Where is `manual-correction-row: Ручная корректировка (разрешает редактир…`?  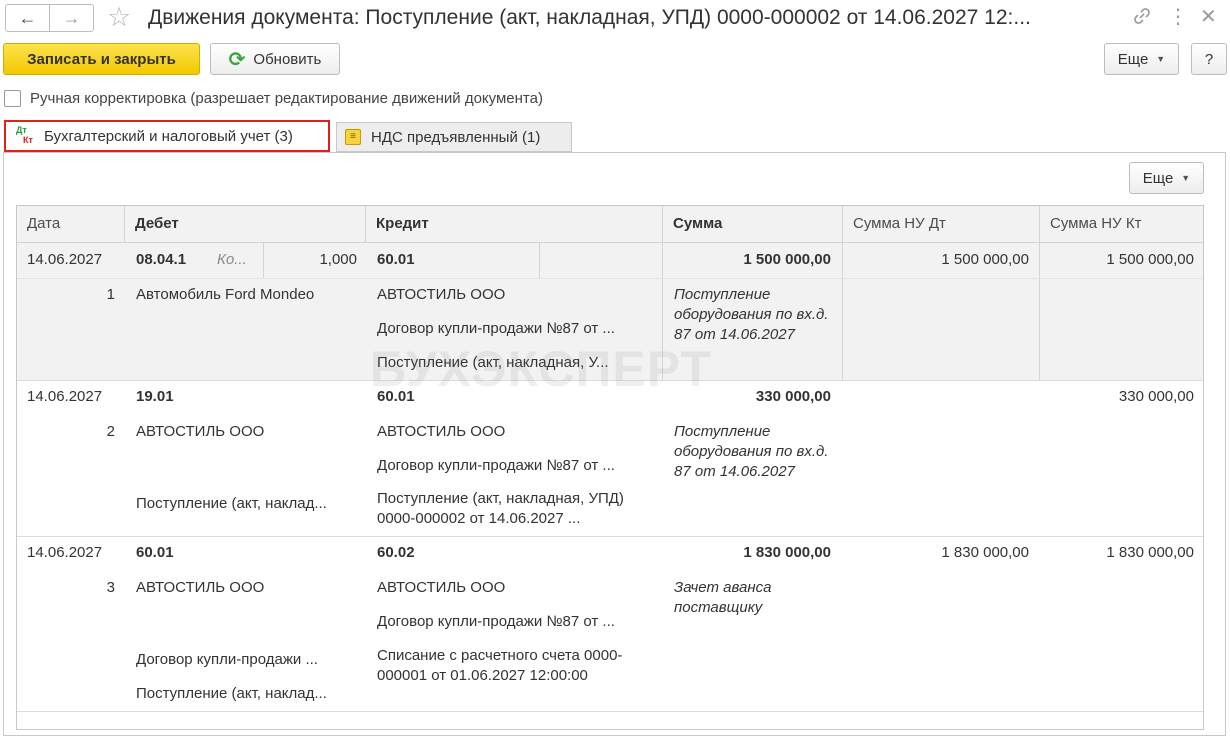 manual-correction-row: Ручная корректировка (разрешает редактир… is located at coordinates (273, 98).